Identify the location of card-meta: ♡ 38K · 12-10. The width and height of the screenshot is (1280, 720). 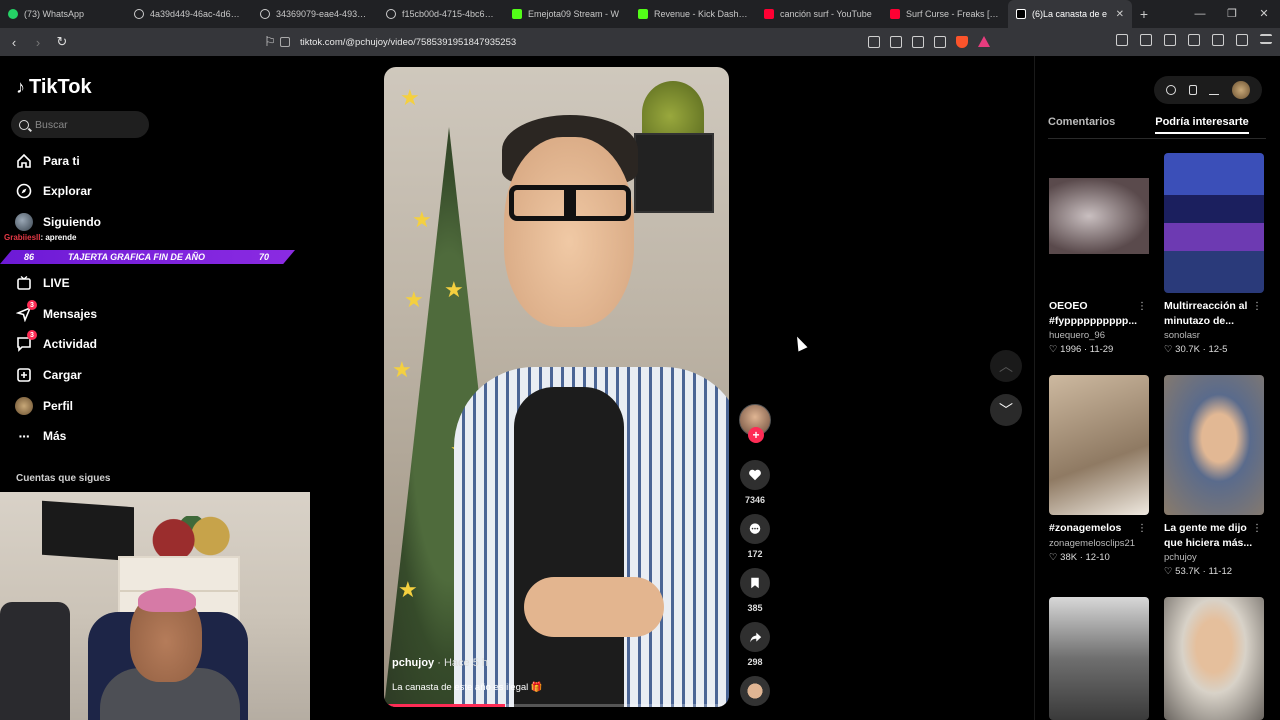
(1079, 557).